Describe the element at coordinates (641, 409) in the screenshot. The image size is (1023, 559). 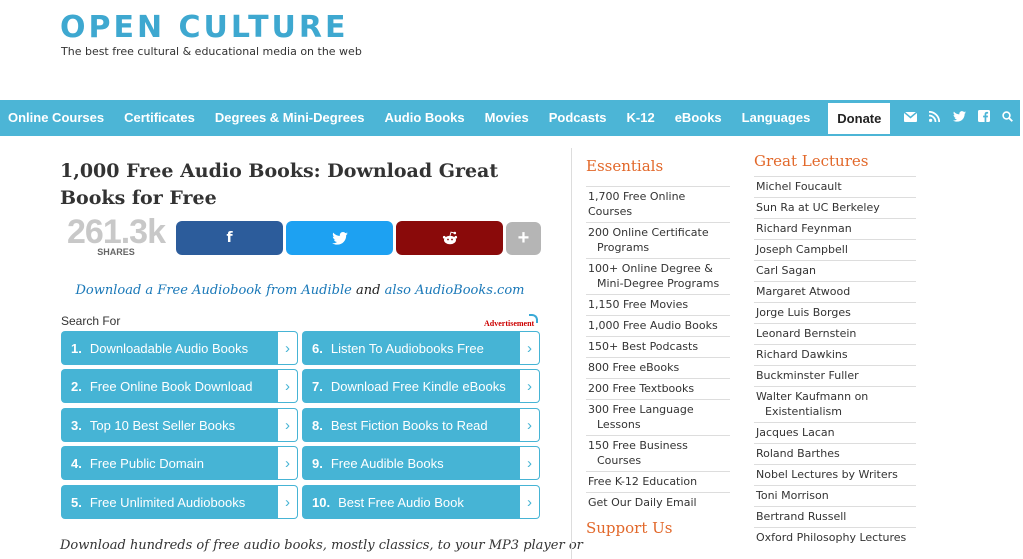
I see `essentials-item-label: 300 Free Language` at that location.